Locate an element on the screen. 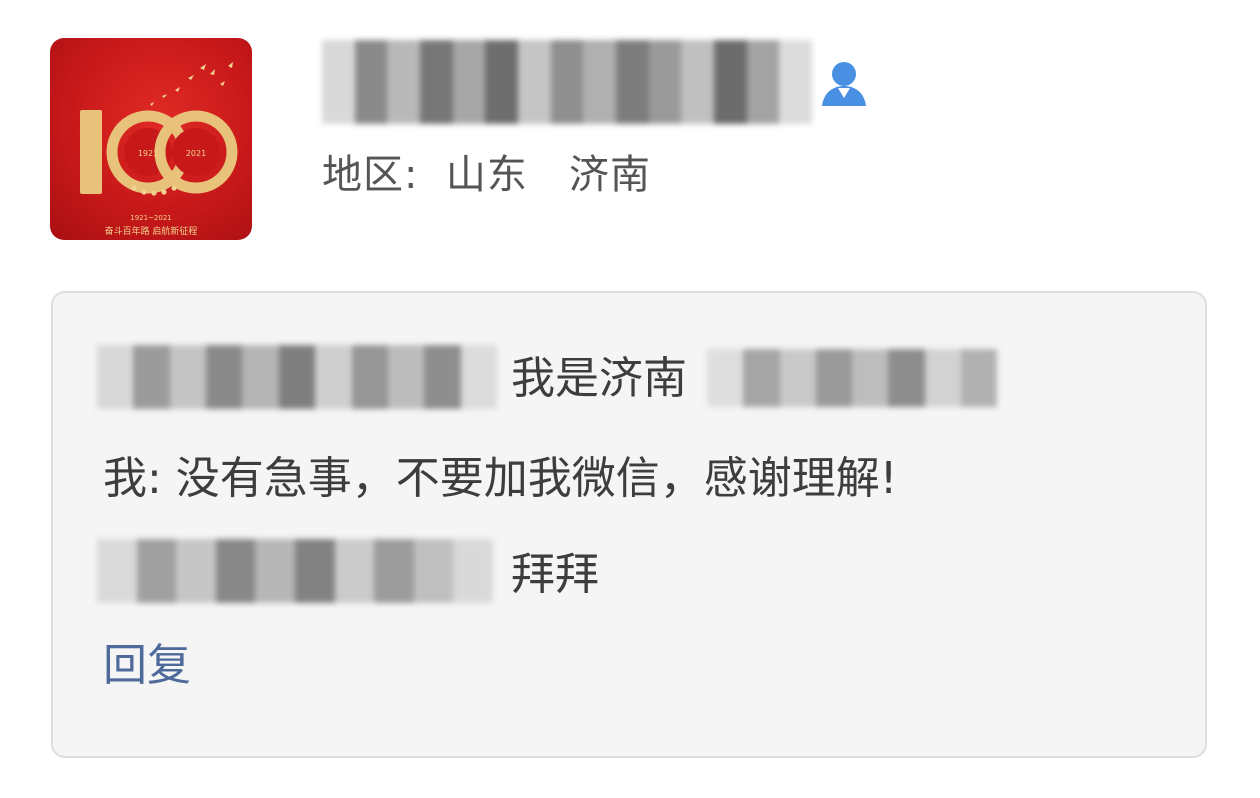 This screenshot has width=1260, height=798. avatar-year-left: 1921 is located at coordinates (148, 153).